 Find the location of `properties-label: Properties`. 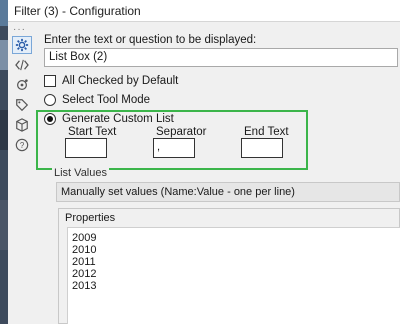

properties-label: Properties is located at coordinates (90, 218).